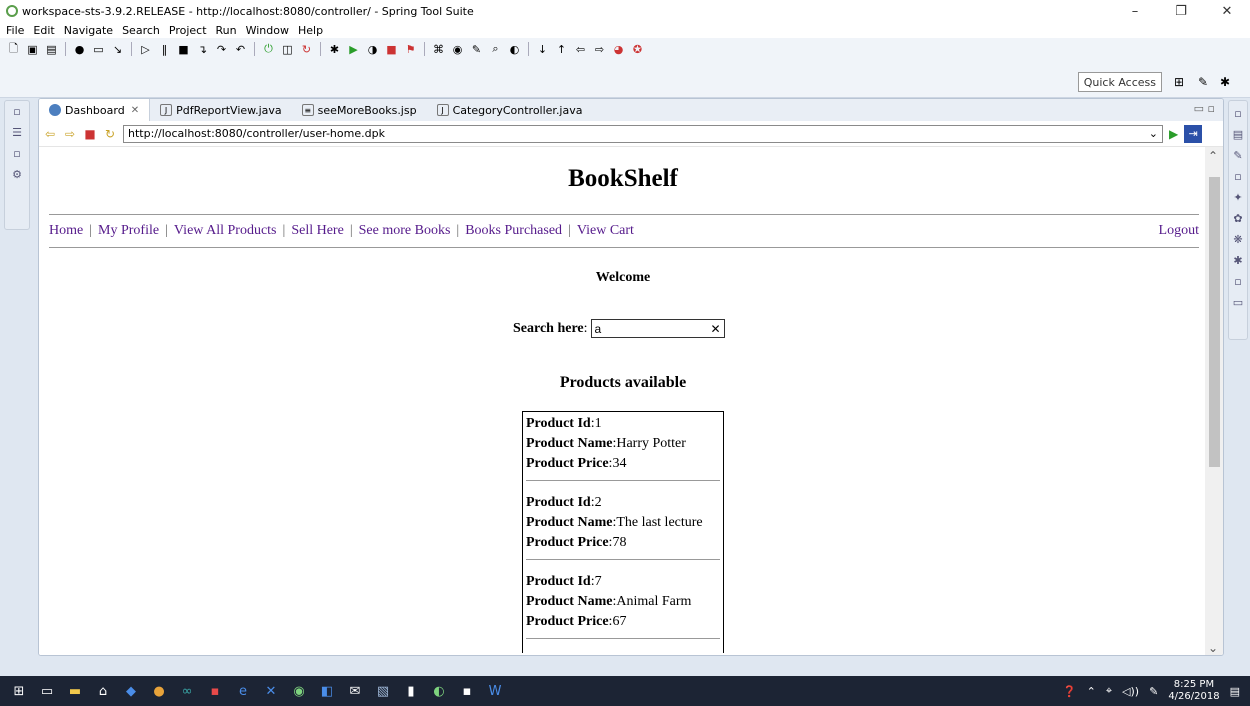 The image size is (1250, 706). I want to click on save-all-icon: ▤, so click(51, 49).